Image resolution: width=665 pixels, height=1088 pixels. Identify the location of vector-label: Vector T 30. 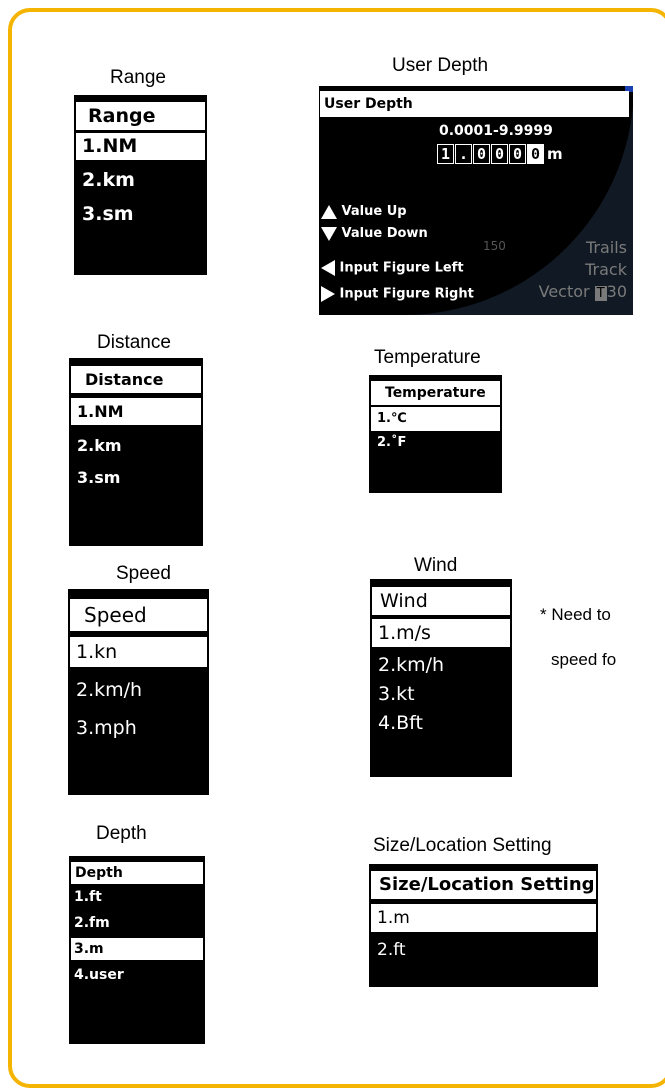
(582, 291).